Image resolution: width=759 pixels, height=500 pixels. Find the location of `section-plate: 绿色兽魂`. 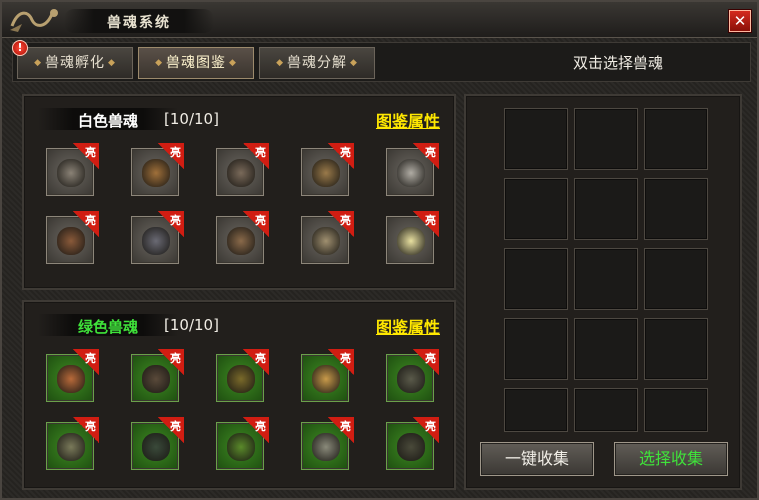

section-plate: 绿色兽魂 is located at coordinates (108, 325).